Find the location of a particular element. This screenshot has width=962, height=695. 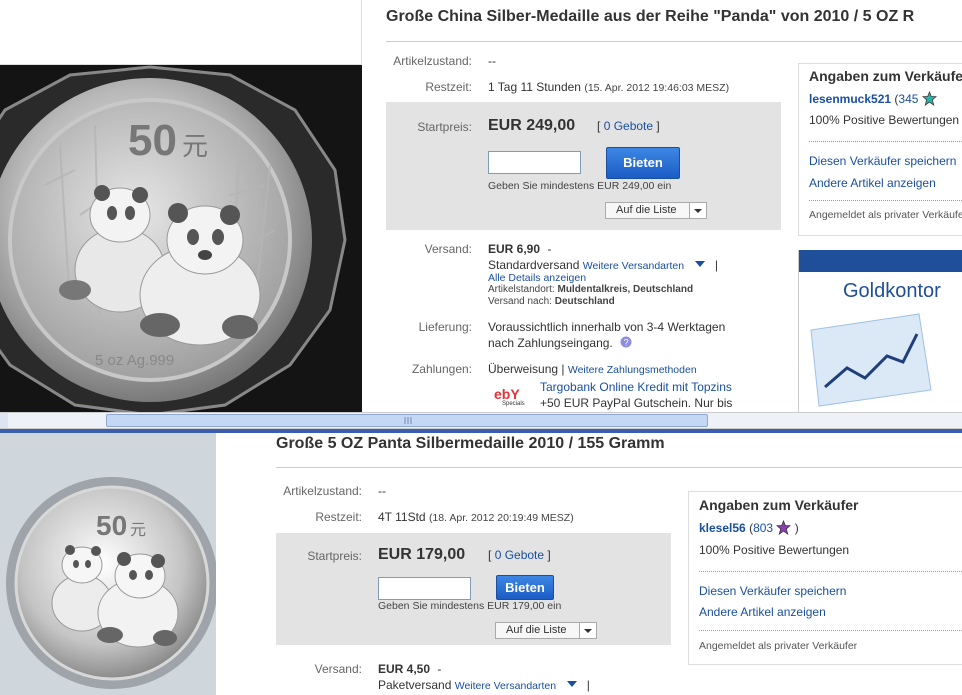

ships-to: Deutschland is located at coordinates (584, 301).